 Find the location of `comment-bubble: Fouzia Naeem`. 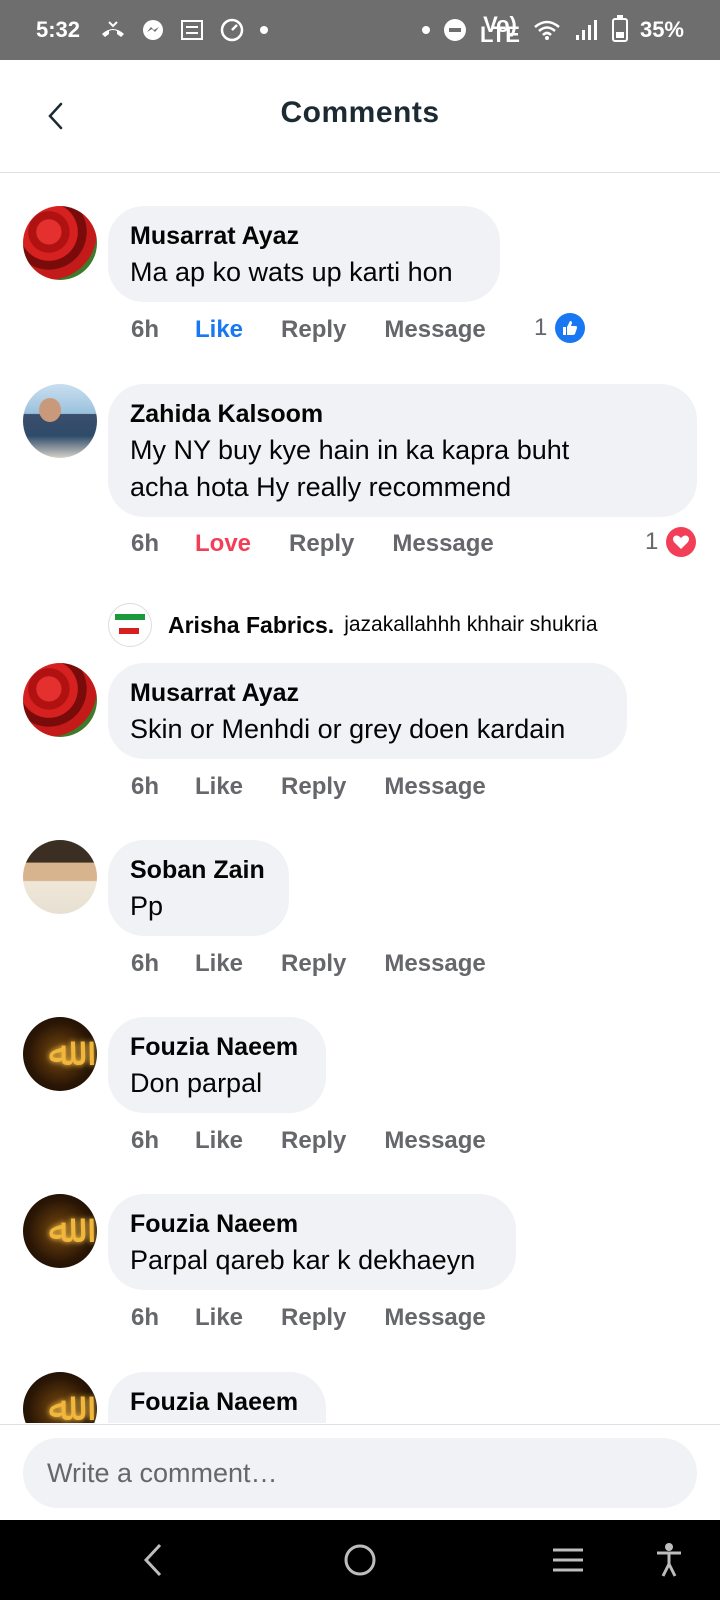

comment-bubble: Fouzia Naeem is located at coordinates (217, 1397).